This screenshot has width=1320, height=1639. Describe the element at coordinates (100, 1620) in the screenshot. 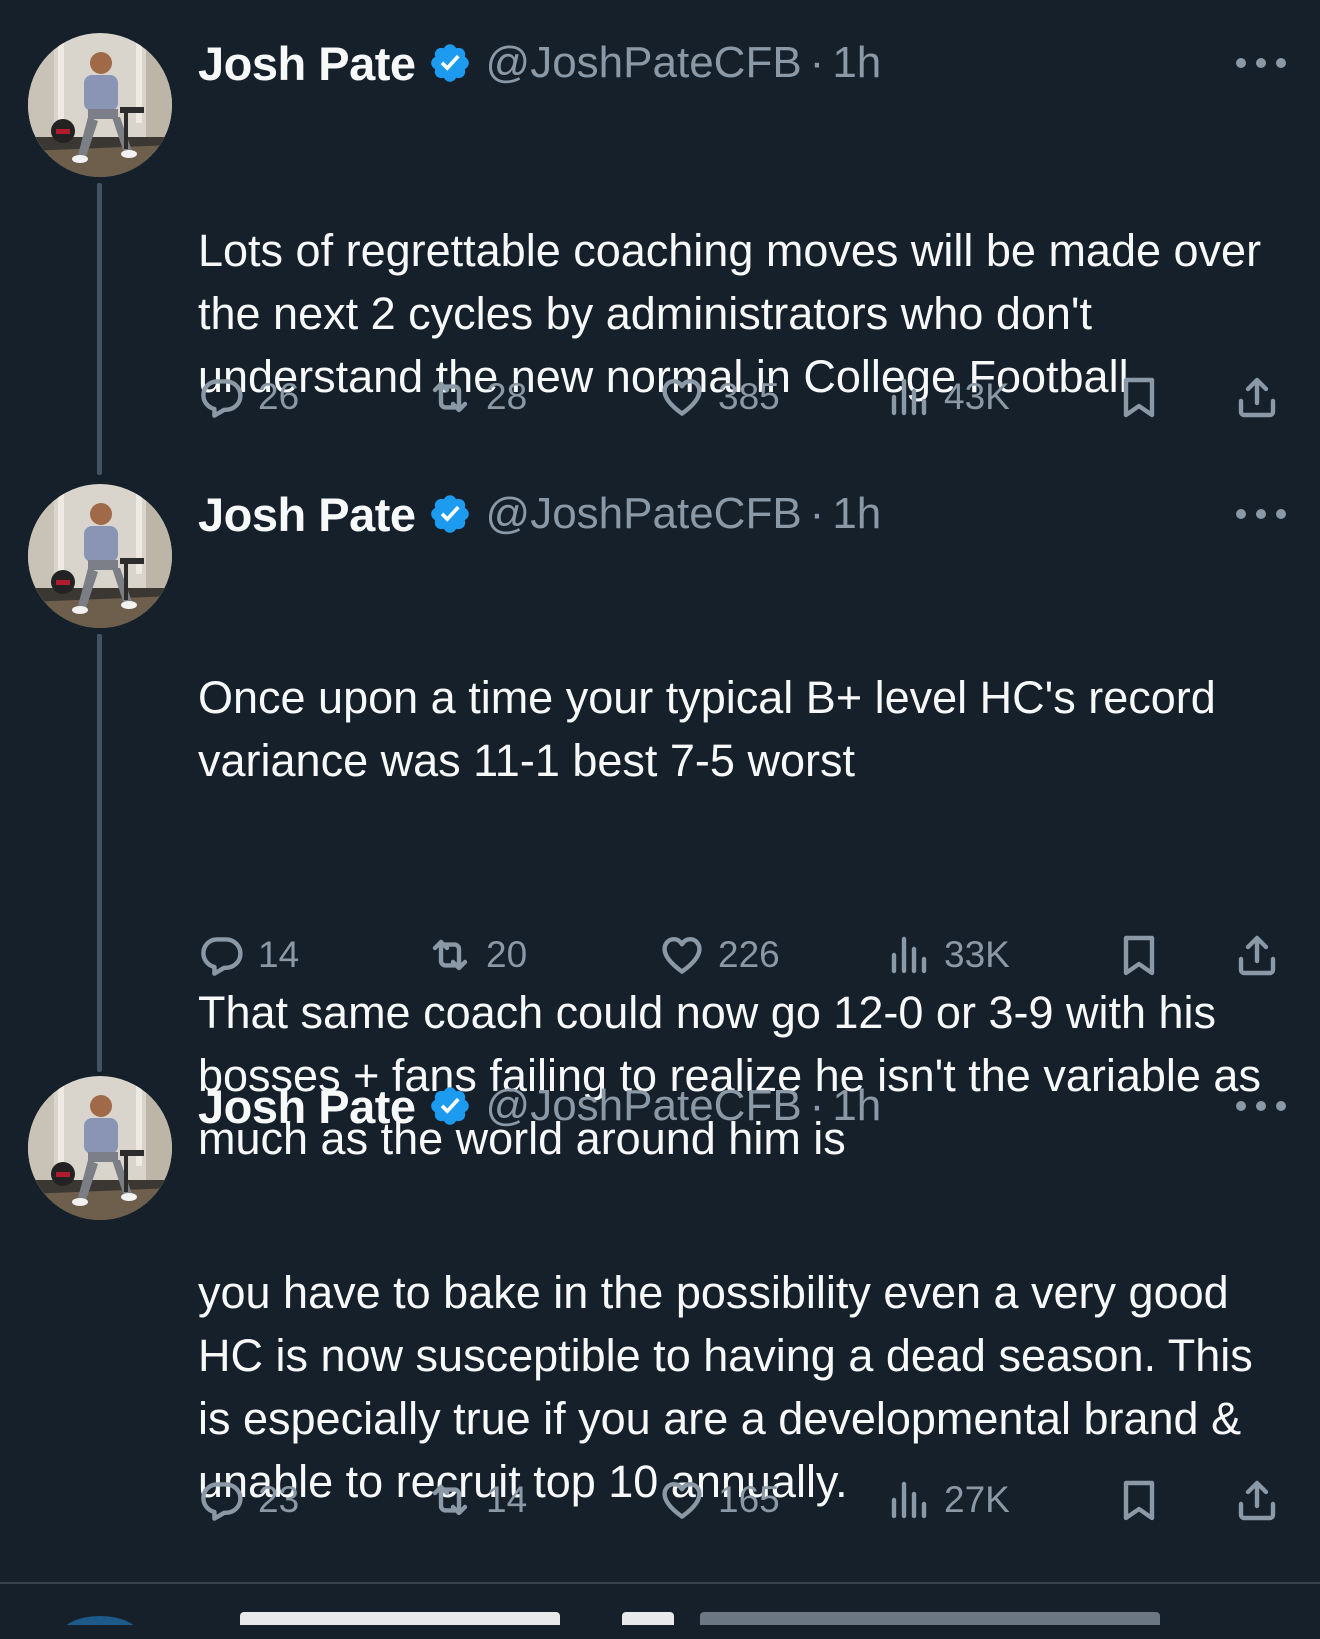

I see `next-tweet-avatar` at that location.